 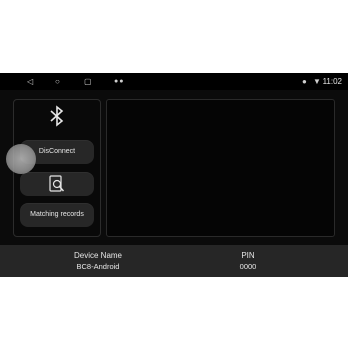 I want to click on search-device-icon, so click(x=57, y=183).